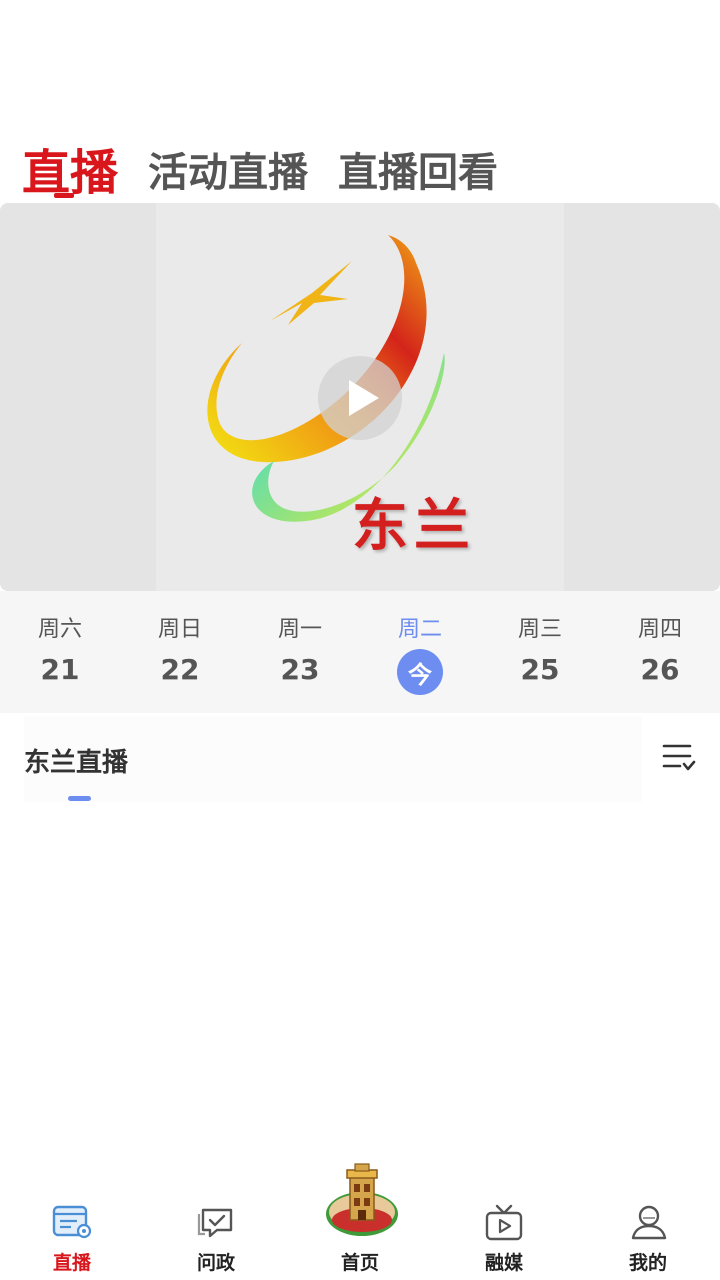  Describe the element at coordinates (649, 1222) in the screenshot. I see `user-icon` at that location.